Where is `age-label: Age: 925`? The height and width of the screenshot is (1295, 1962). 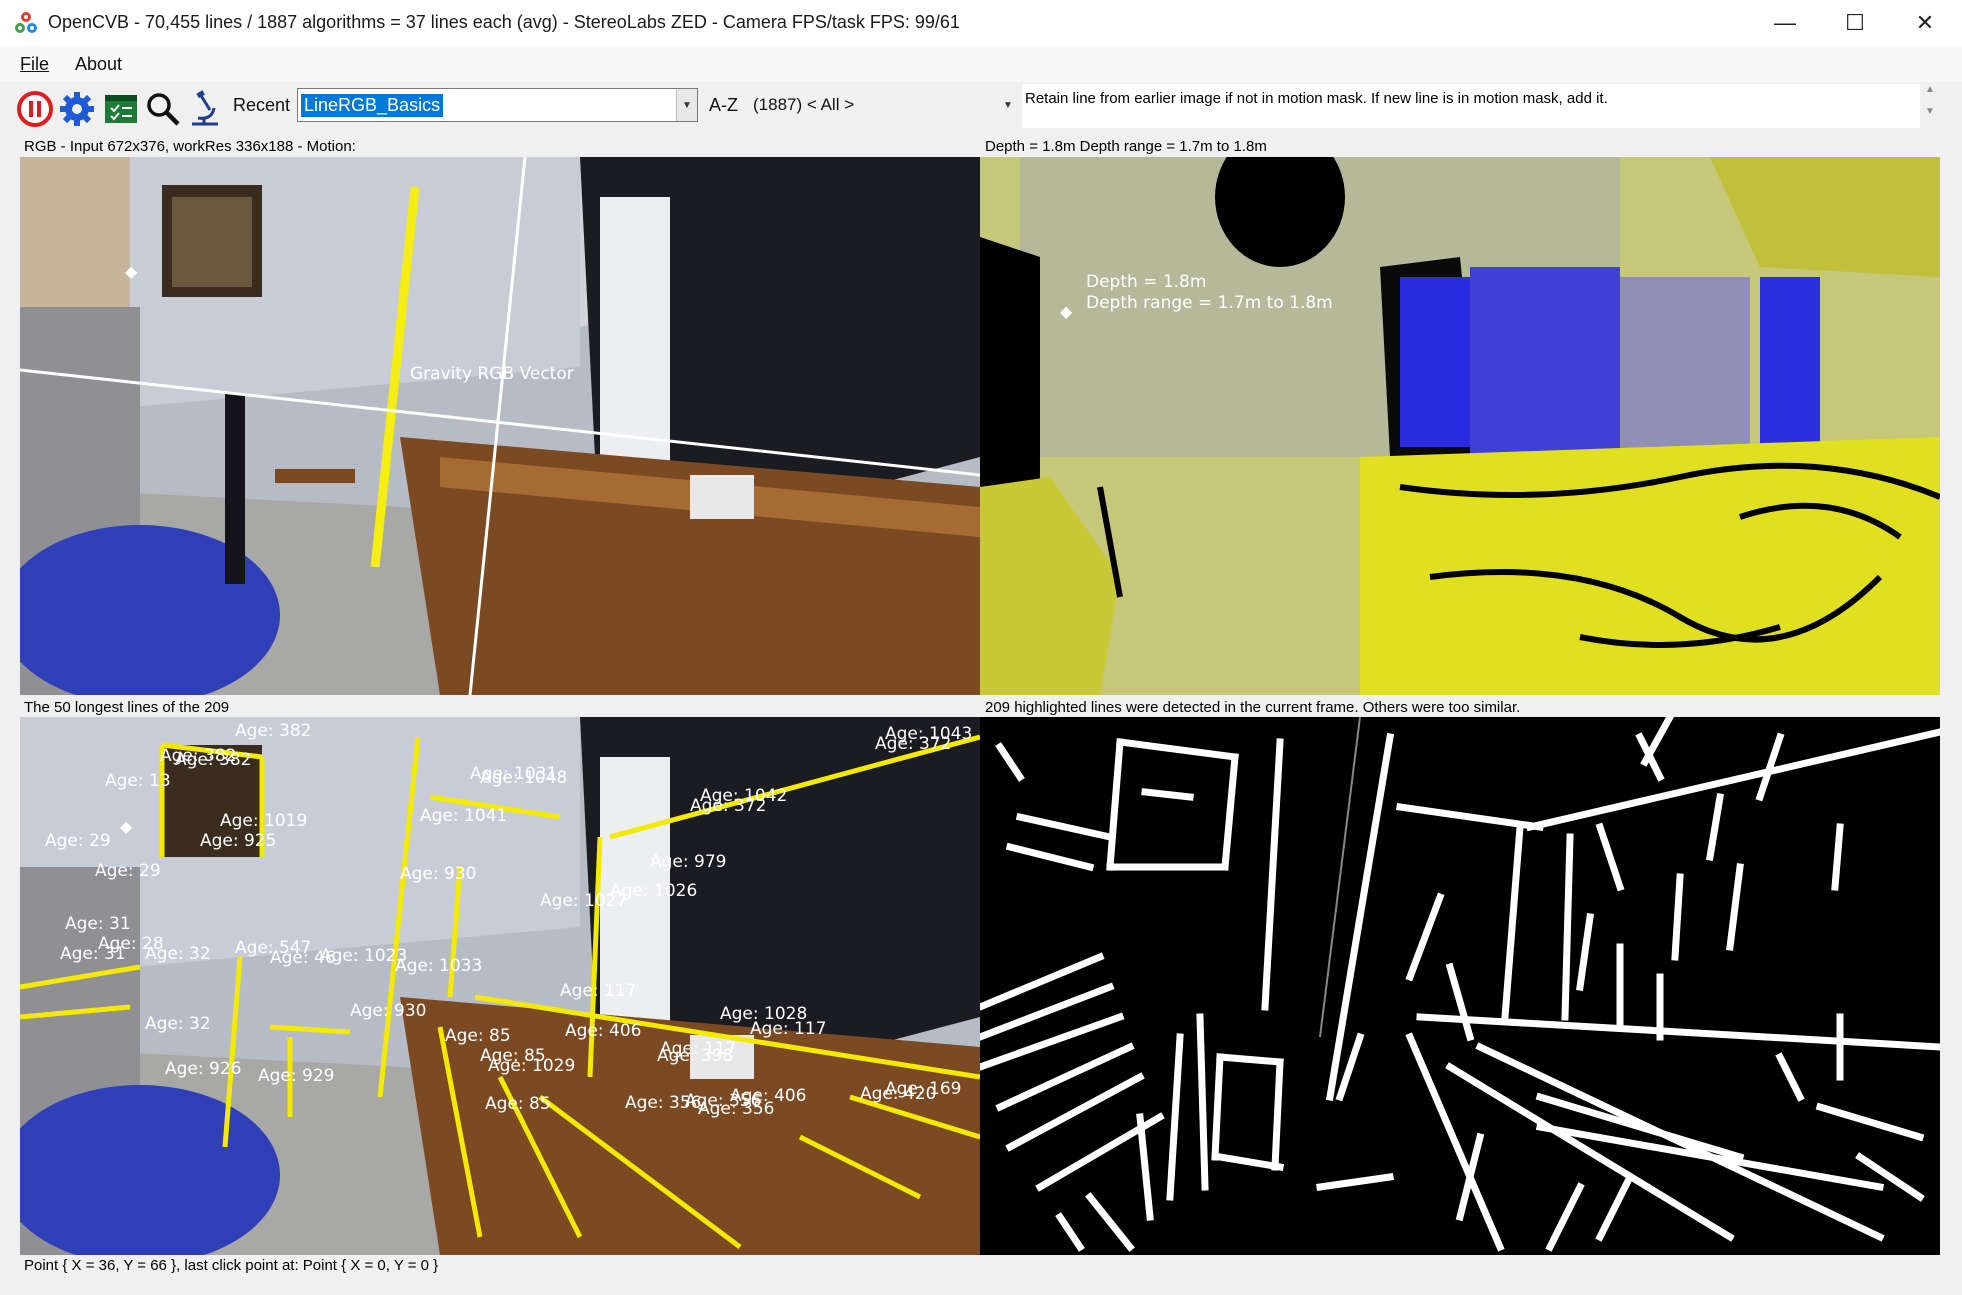
age-label: Age: 925 is located at coordinates (238, 841).